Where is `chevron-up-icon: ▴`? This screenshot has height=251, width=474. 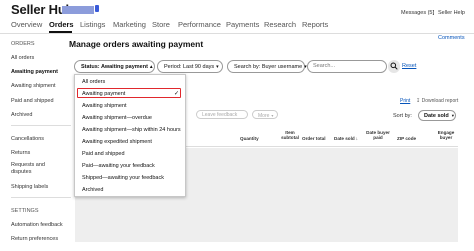
chevron-up-icon: ▴ is located at coordinates (151, 67).